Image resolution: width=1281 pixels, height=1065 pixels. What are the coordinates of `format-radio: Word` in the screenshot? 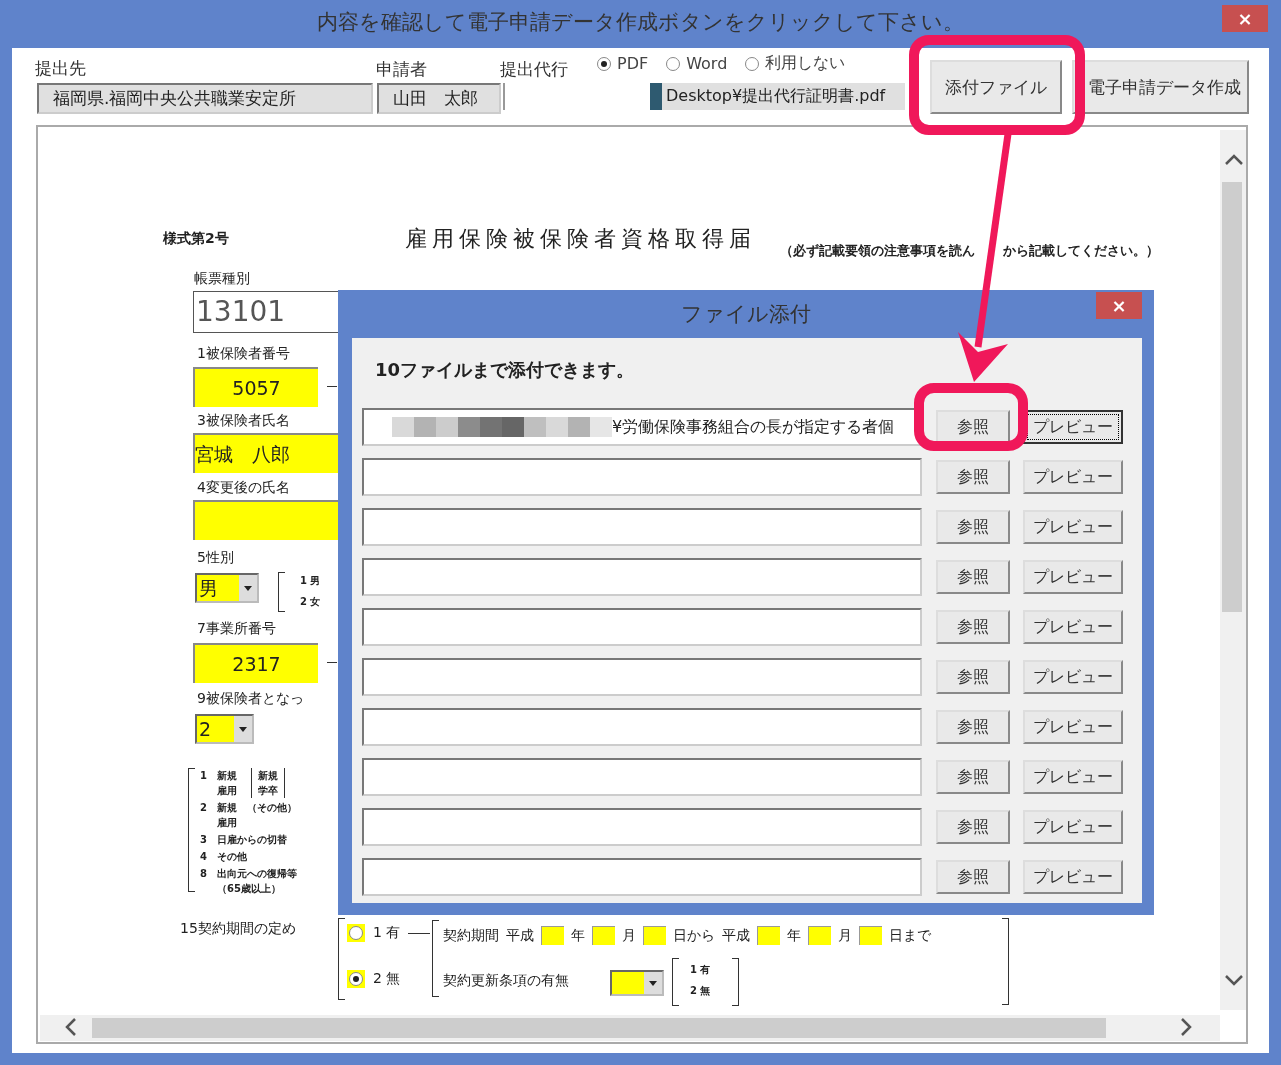 It's located at (697, 63).